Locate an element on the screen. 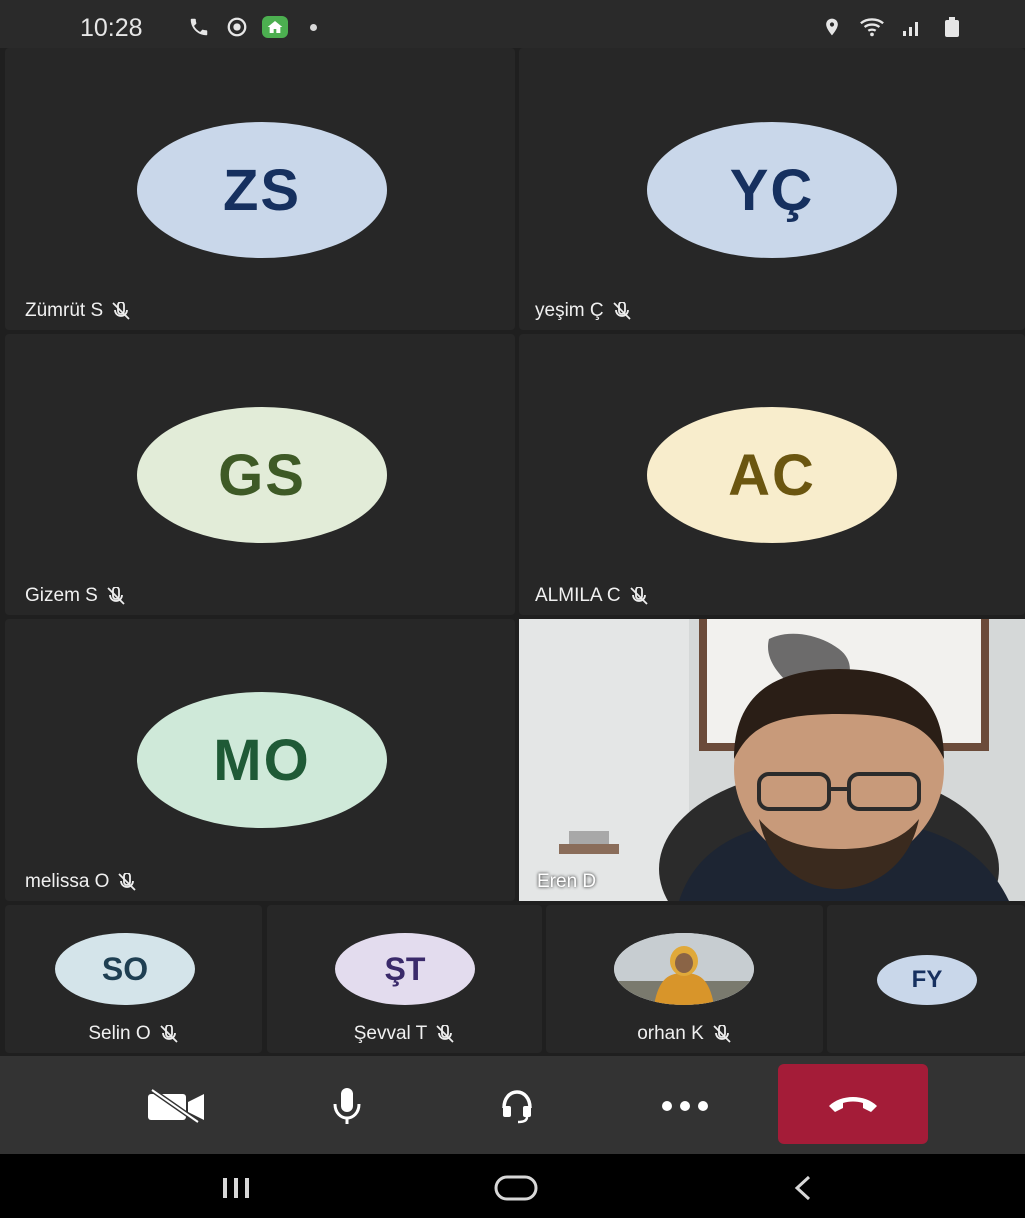 The height and width of the screenshot is (1218, 1025). call-controls is located at coordinates (512, 1105).